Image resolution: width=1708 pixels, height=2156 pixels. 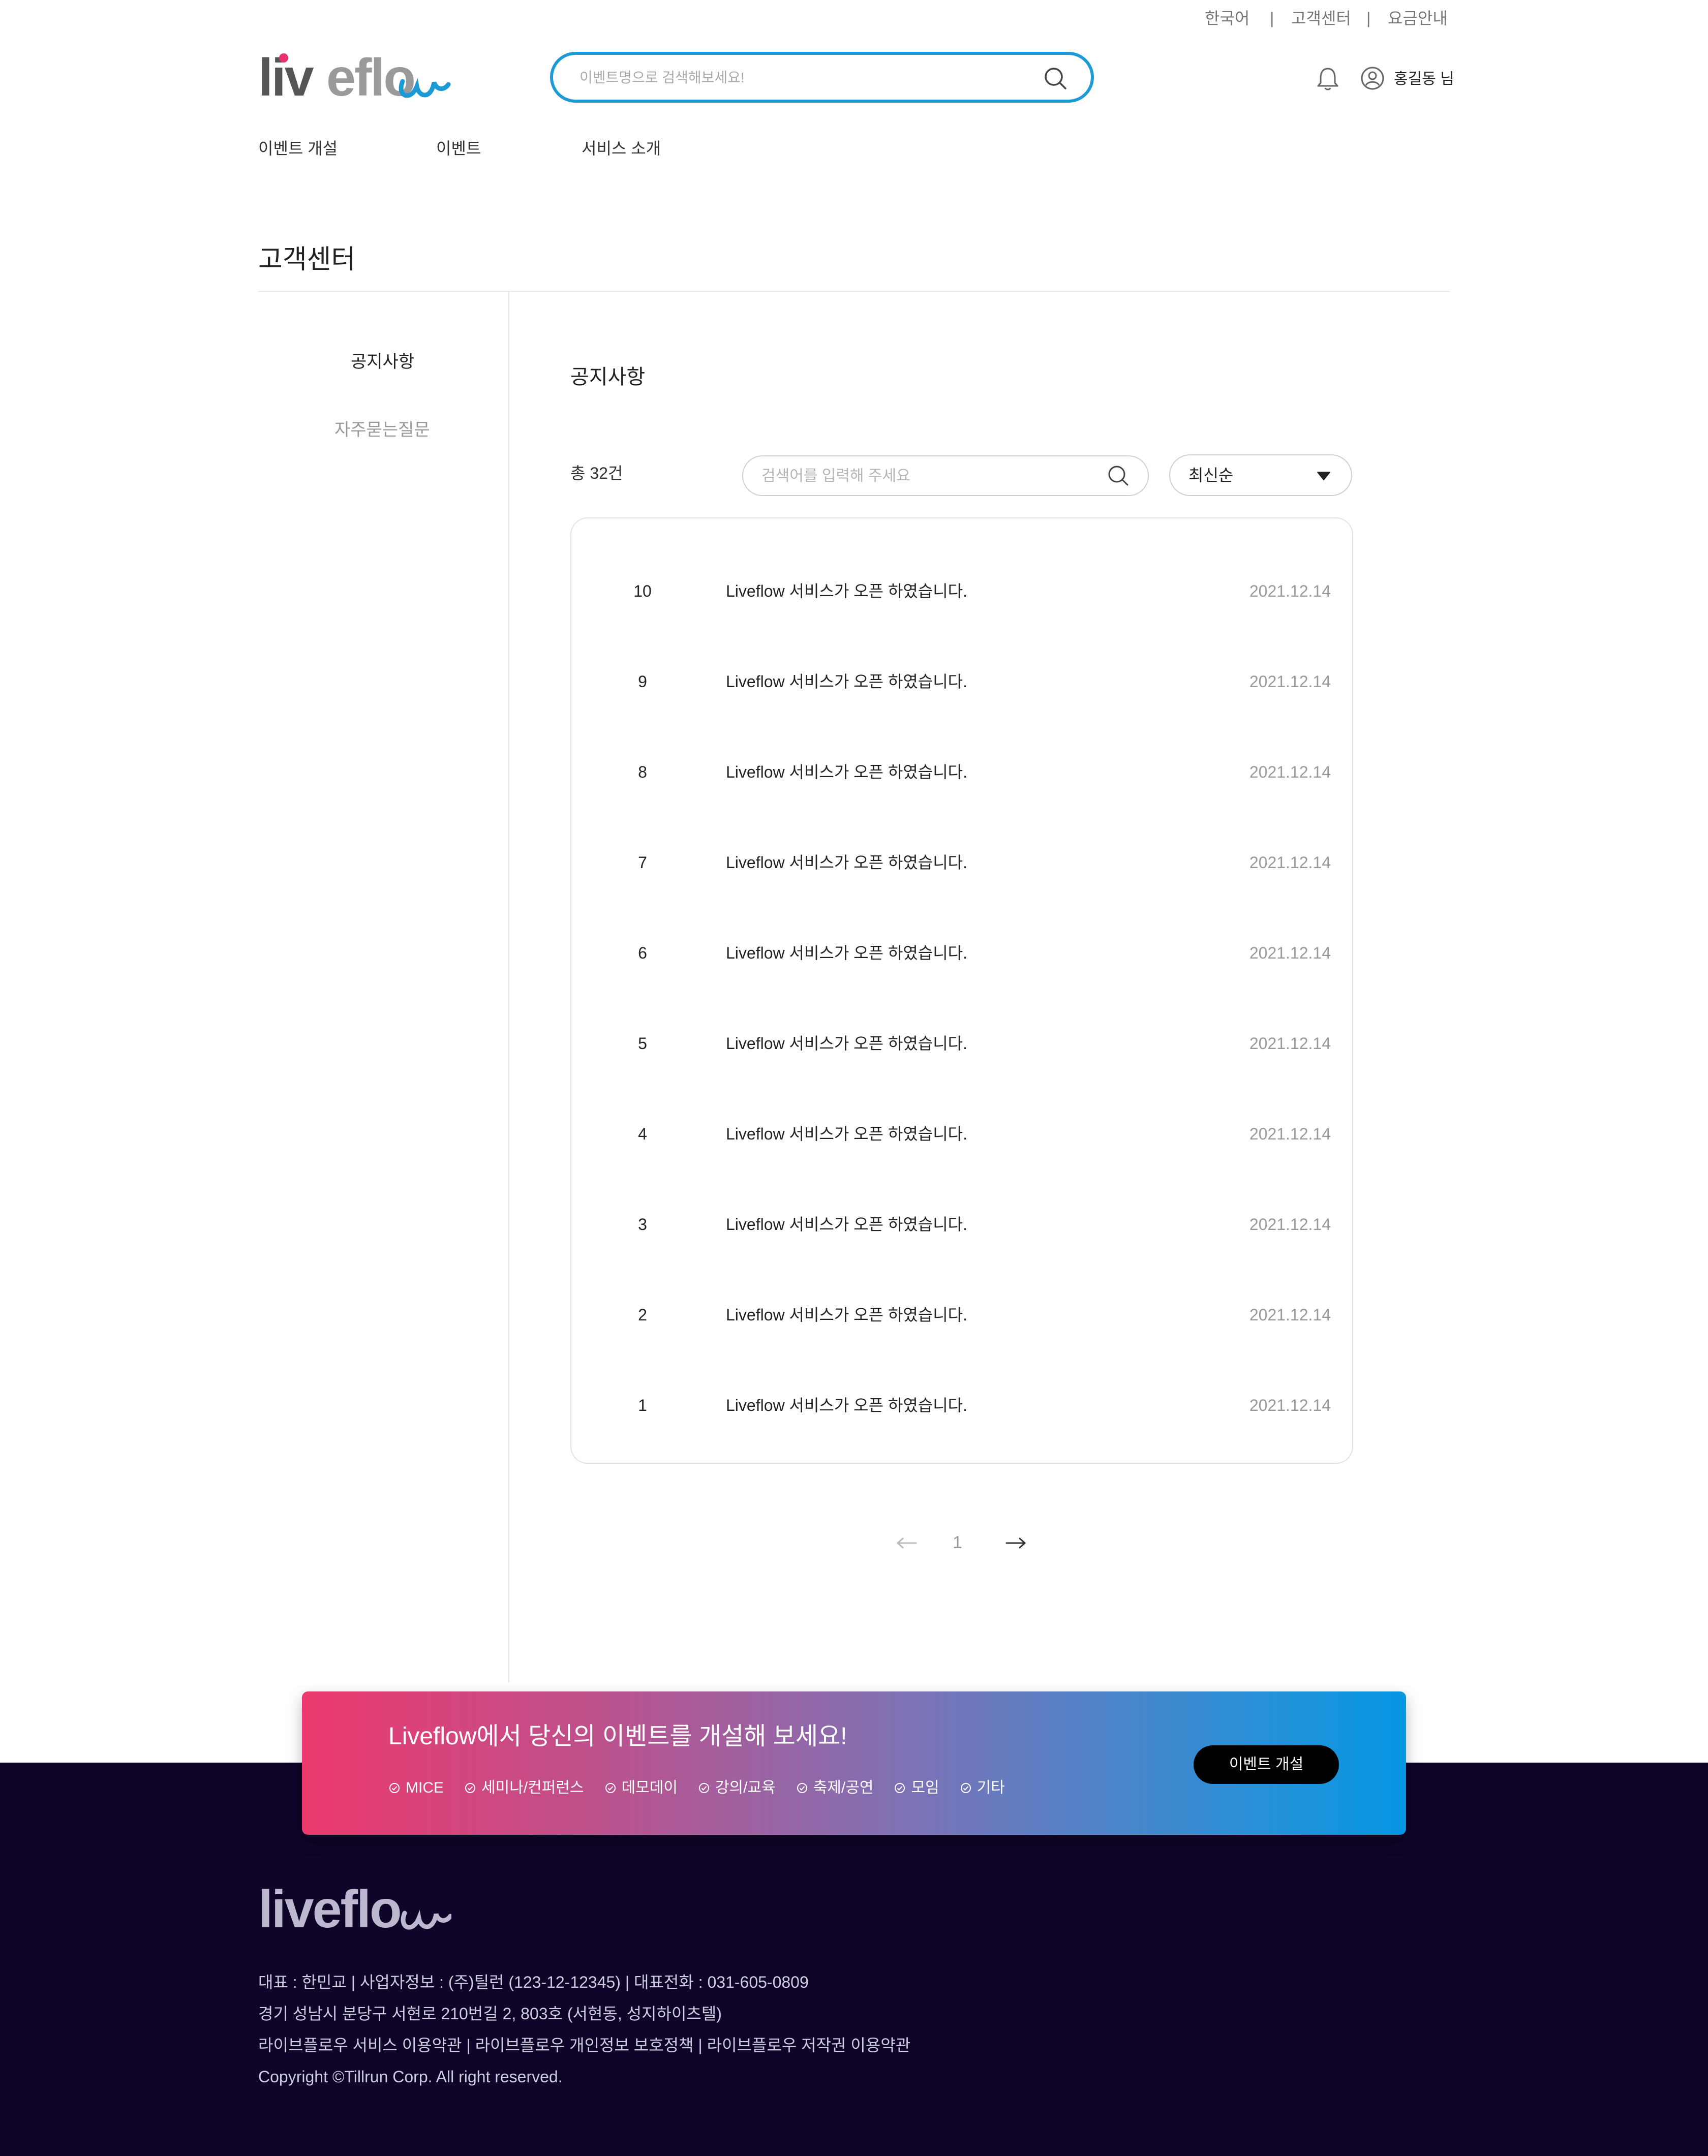 I want to click on table-row: 5 Liveflow 서비스가 오픈 하였습니다. 2021.12.14, so click(x=961, y=1044).